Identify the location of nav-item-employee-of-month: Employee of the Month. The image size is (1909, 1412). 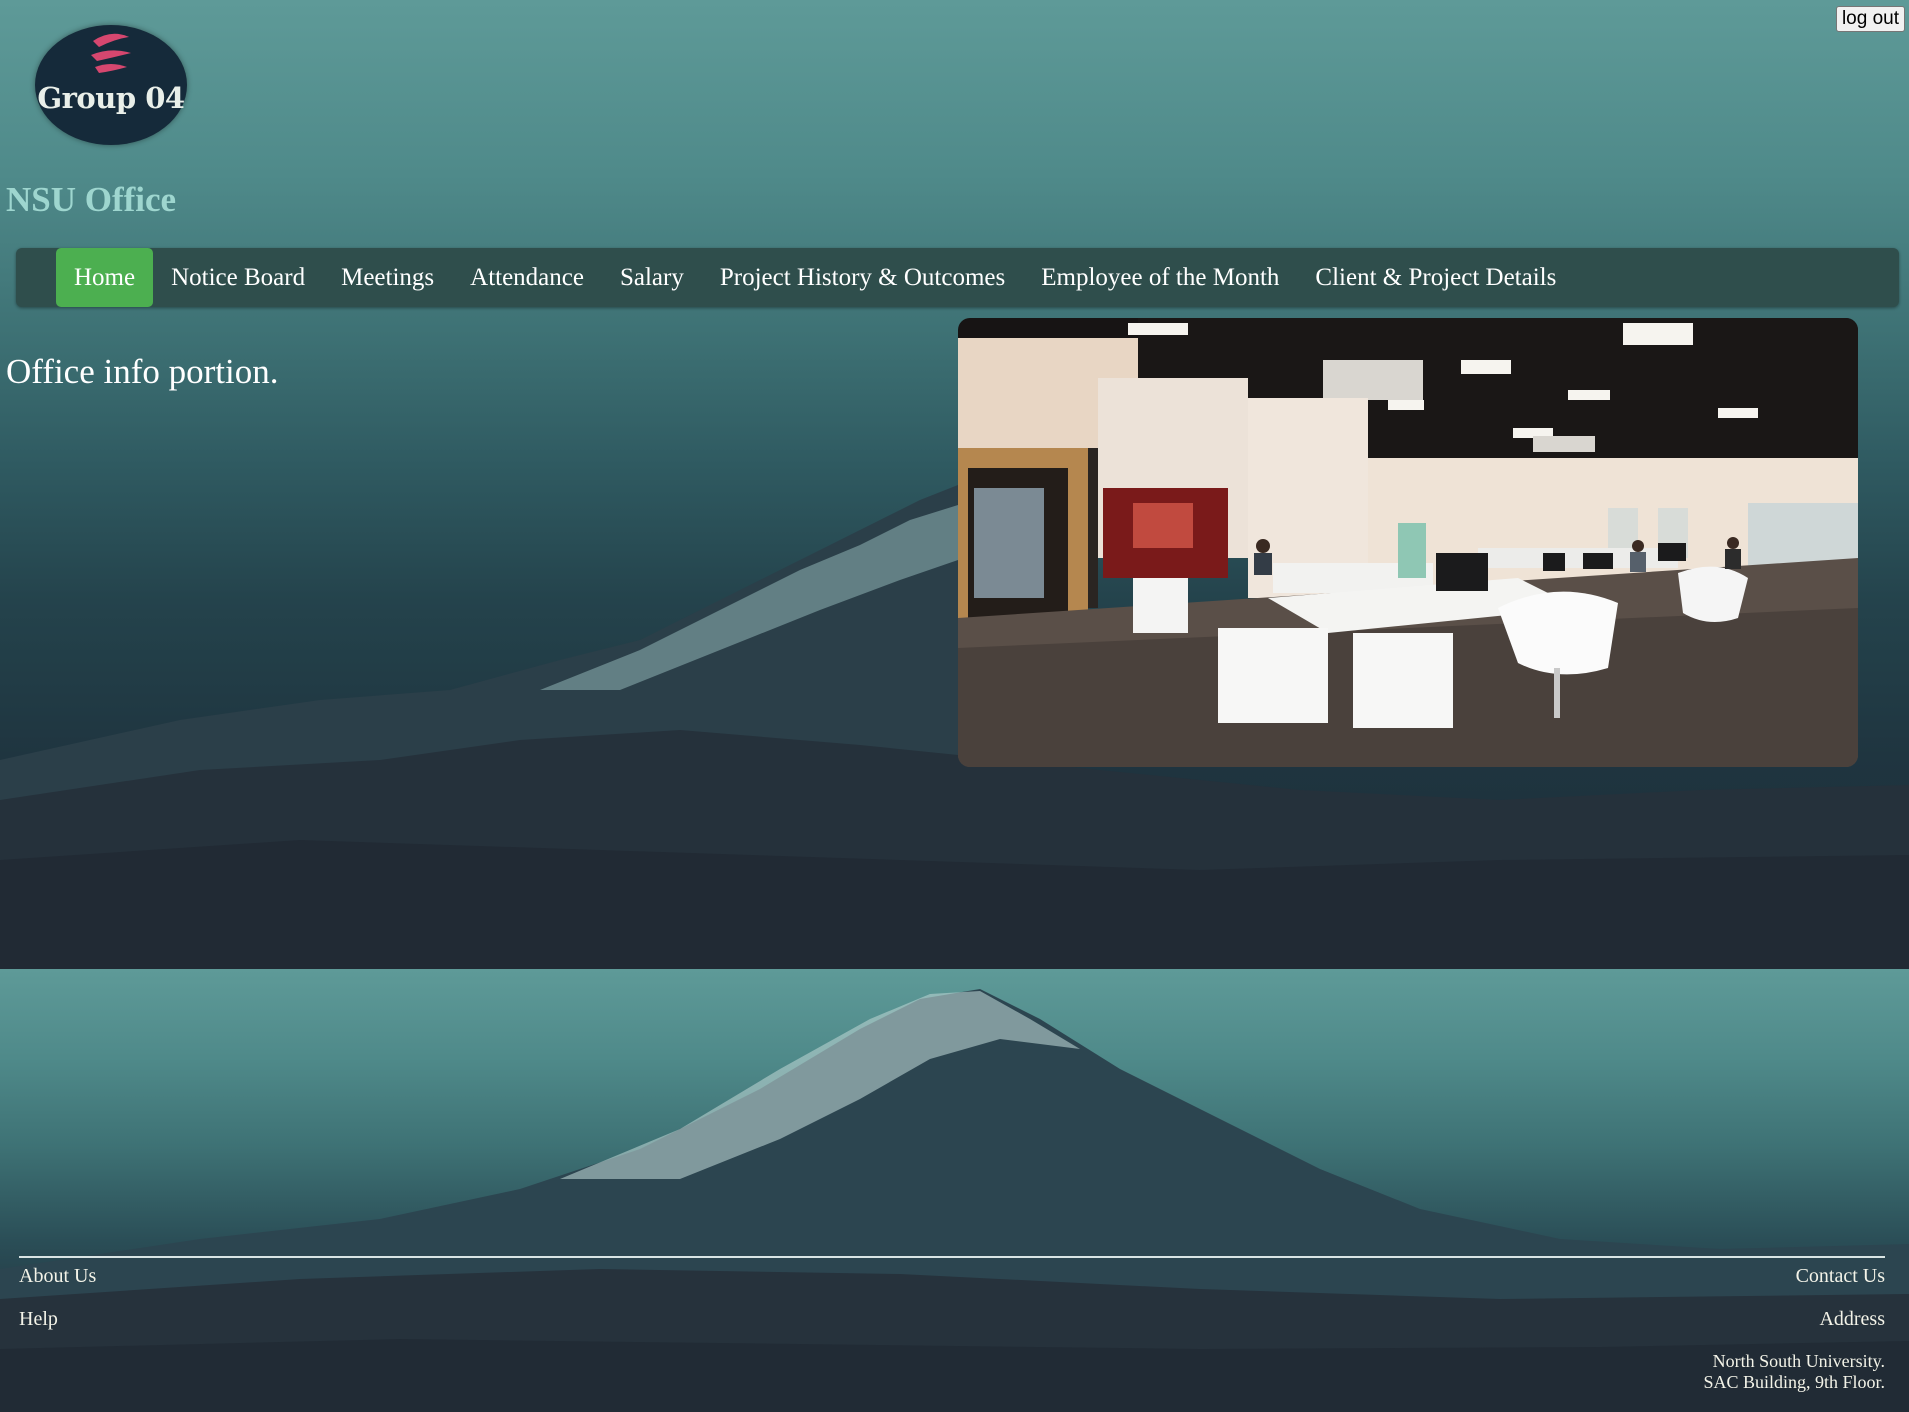
(1160, 277).